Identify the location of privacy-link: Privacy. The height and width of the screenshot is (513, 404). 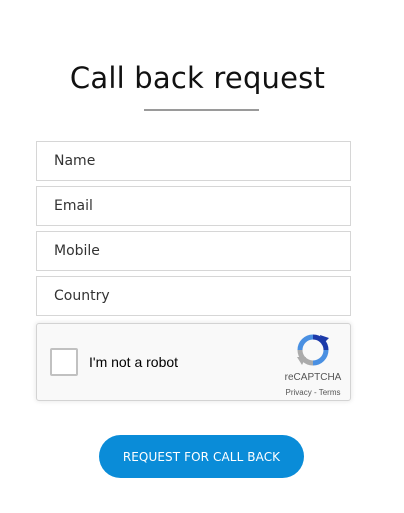
(299, 392).